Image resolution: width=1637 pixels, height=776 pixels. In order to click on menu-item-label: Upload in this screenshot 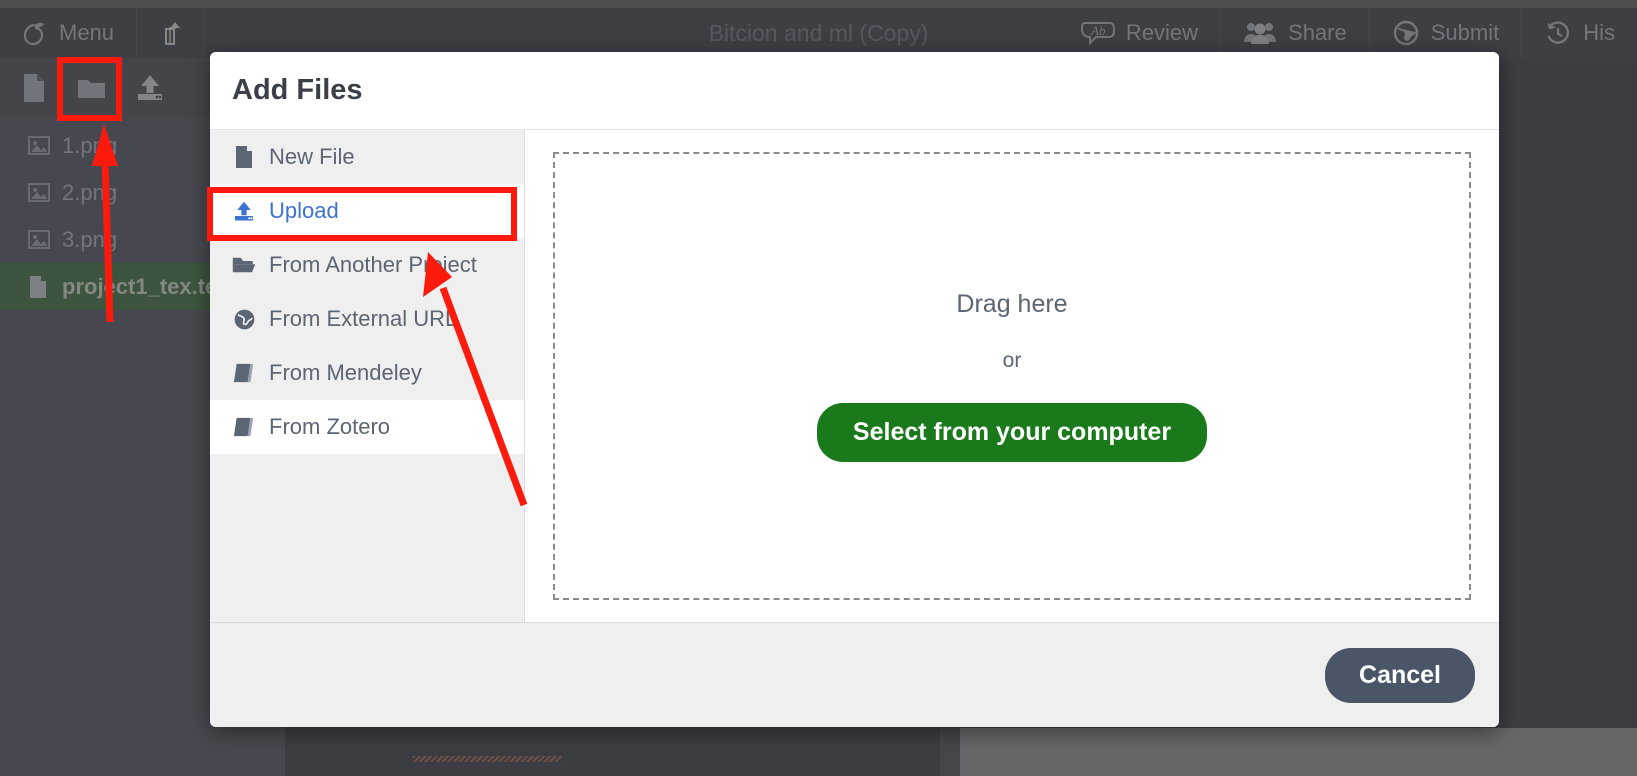, I will do `click(304, 210)`.